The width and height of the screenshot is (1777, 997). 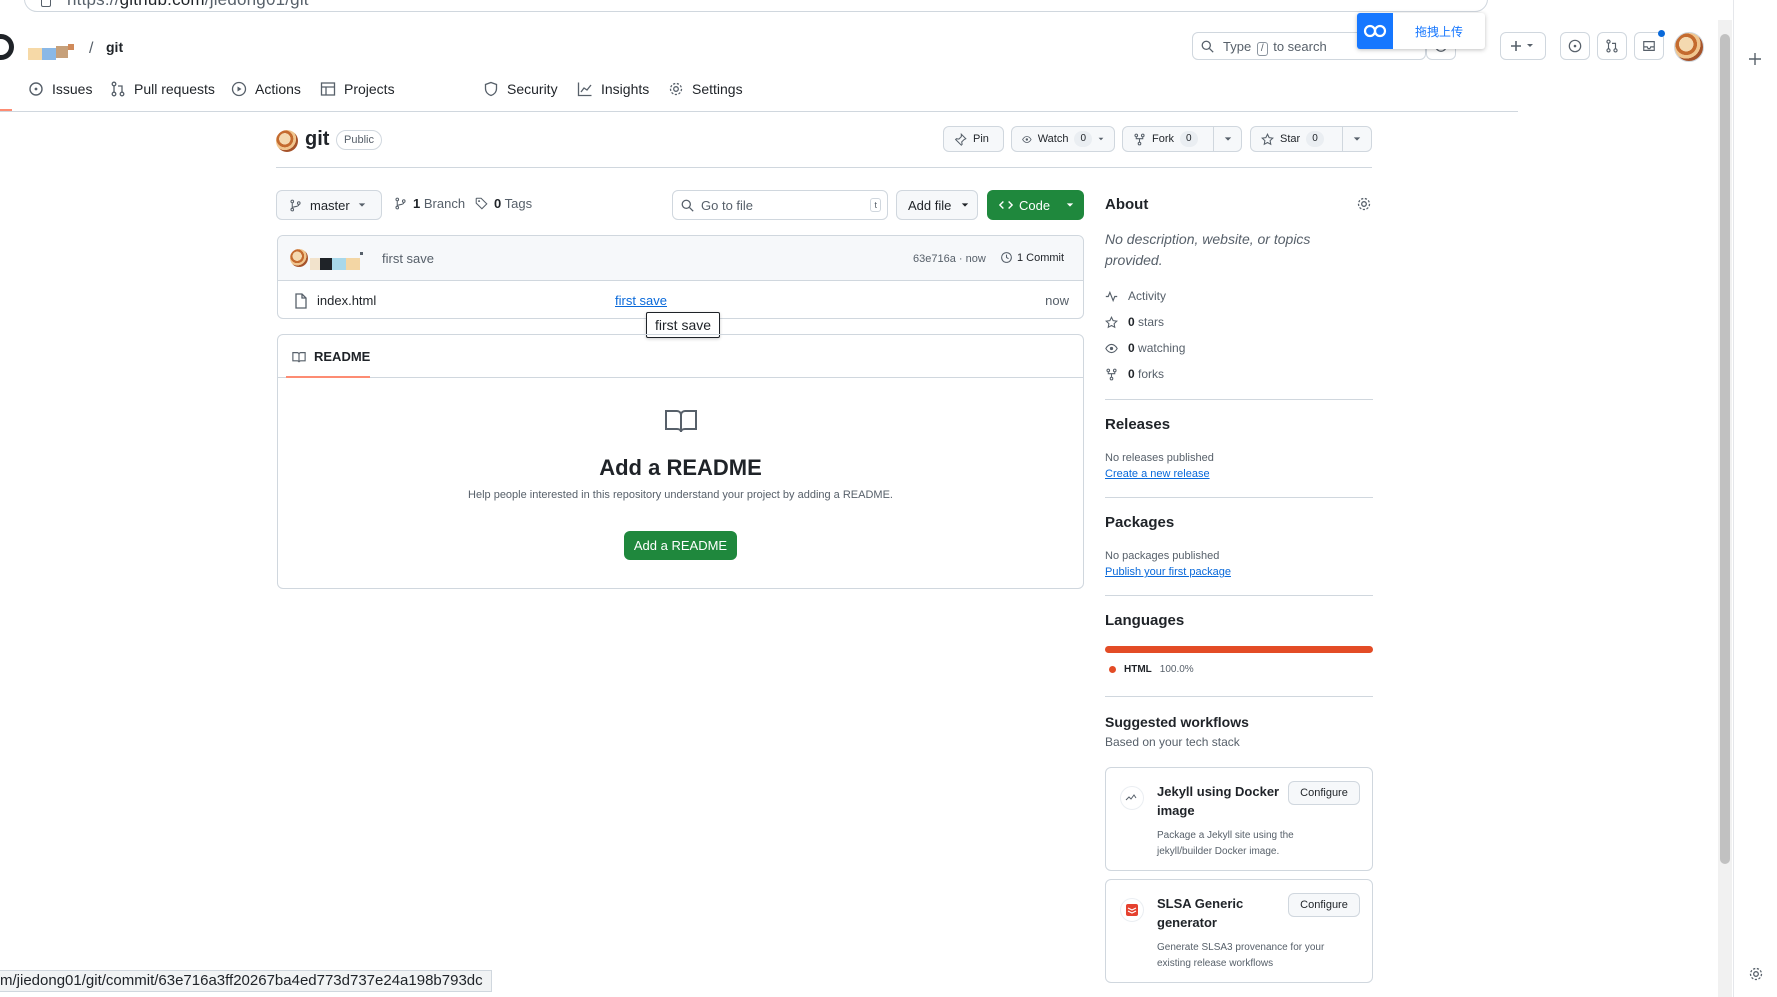 I want to click on commit-history-link: 1 Commit, so click(x=1032, y=257).